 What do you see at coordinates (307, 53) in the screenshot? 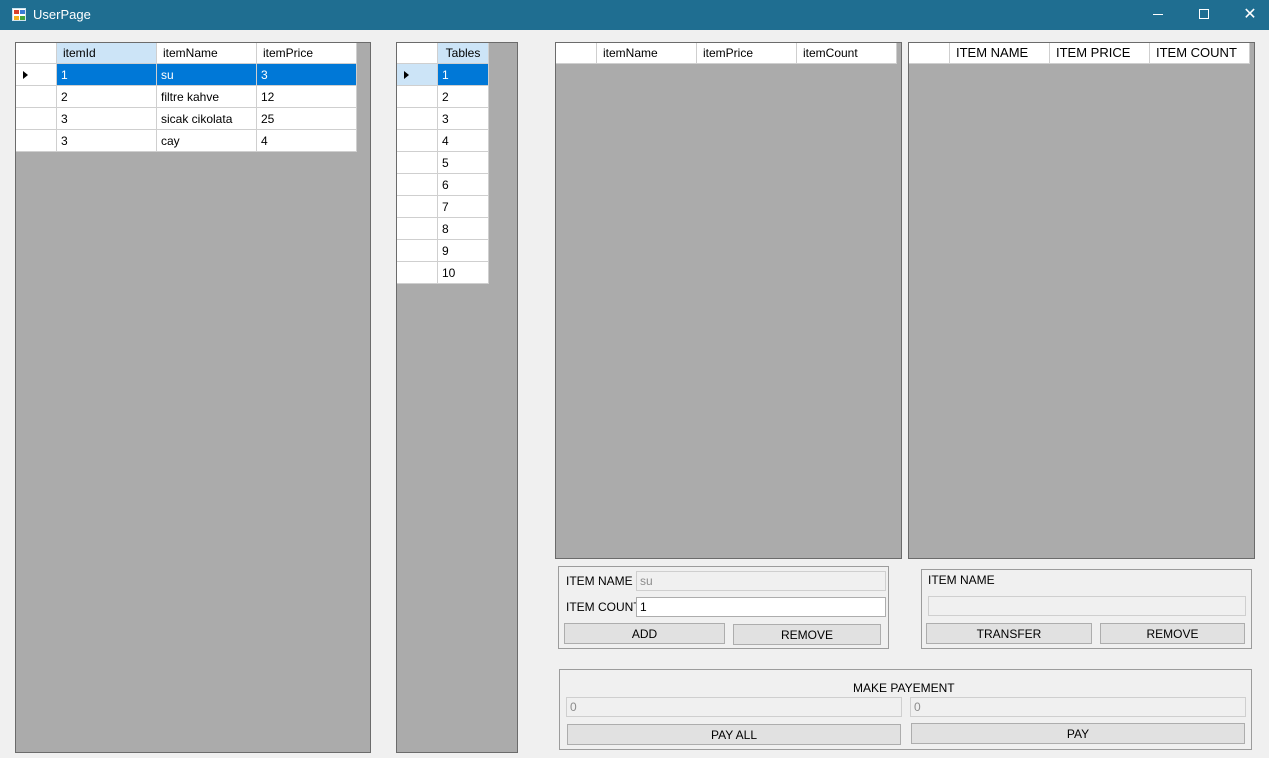
I see `items-grid-header-itemprice: itemPrice` at bounding box center [307, 53].